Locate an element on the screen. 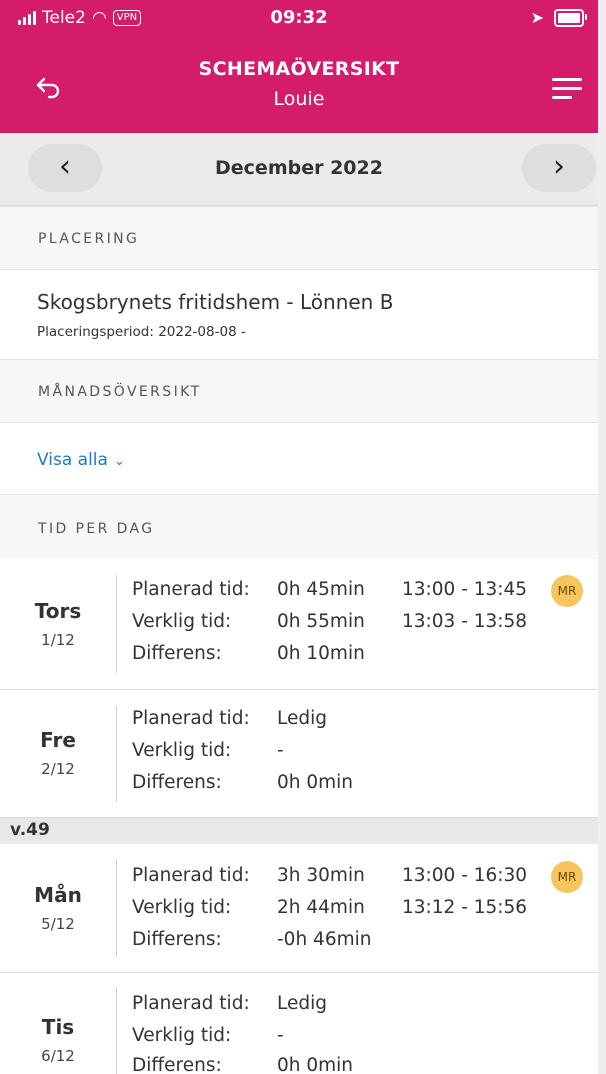  day-date: 6/12 is located at coordinates (58, 1056).